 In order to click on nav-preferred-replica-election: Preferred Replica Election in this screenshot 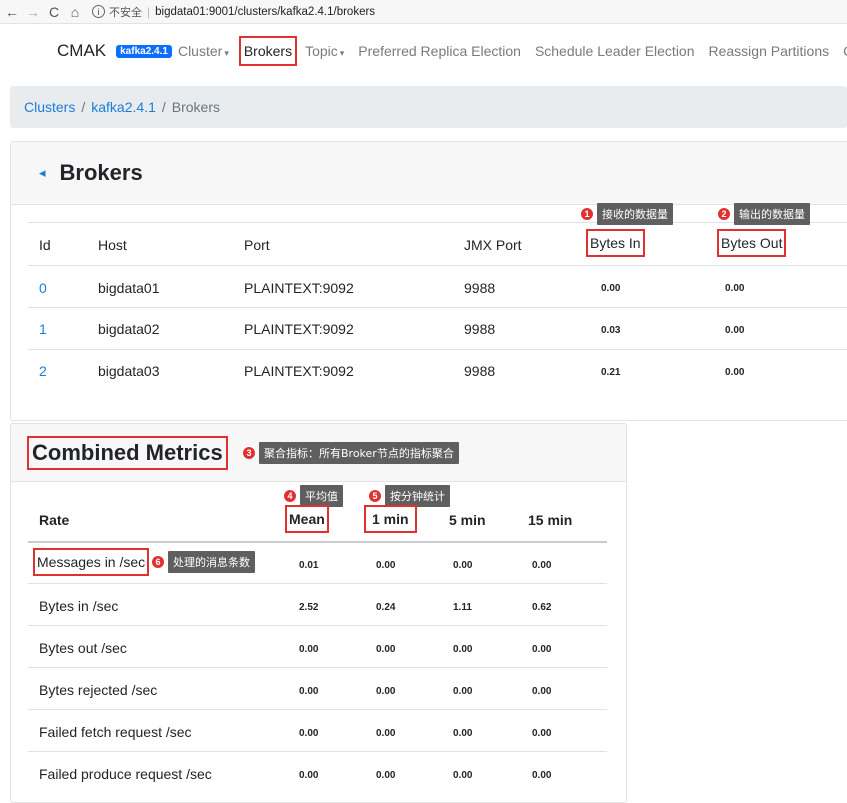, I will do `click(439, 51)`.